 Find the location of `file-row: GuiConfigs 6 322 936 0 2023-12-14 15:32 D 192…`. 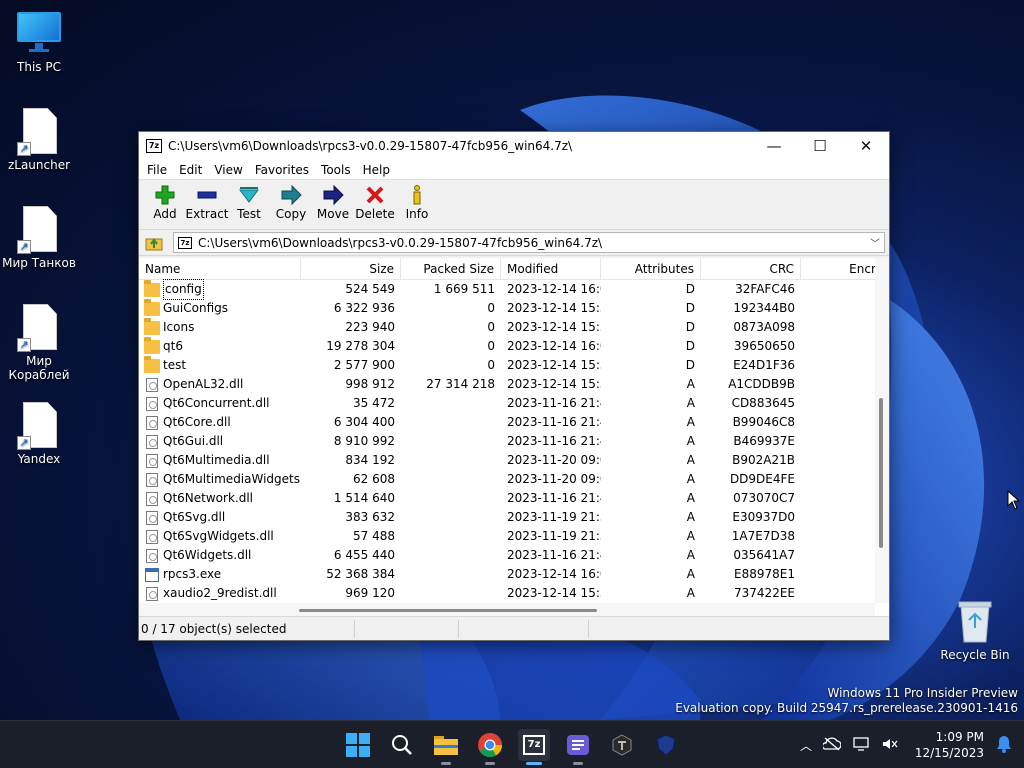

file-row: GuiConfigs 6 322 936 0 2023-12-14 15:32 D 192… is located at coordinates (514, 308).